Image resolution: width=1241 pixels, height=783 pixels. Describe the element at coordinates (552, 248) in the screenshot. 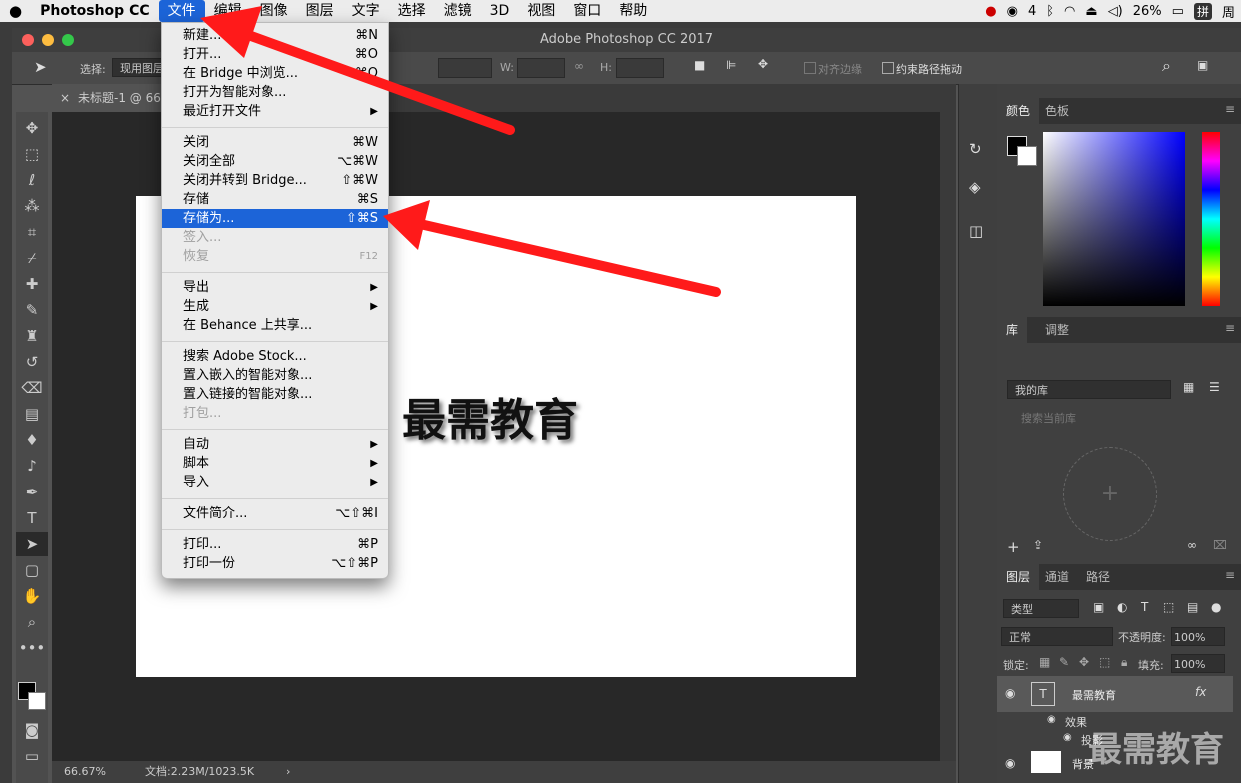

I see `arrow-to-save-as` at that location.